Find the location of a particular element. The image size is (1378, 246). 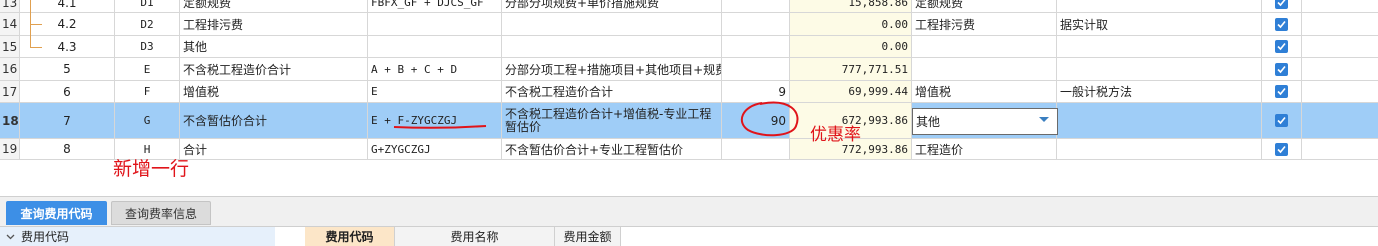

fee-code-tree-label: 费用代码 is located at coordinates (45, 237).